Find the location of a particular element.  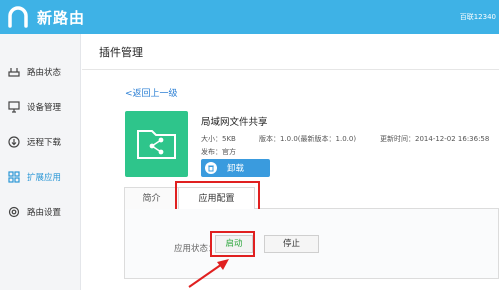

sidebar-item-label: 路由设置 is located at coordinates (44, 213).